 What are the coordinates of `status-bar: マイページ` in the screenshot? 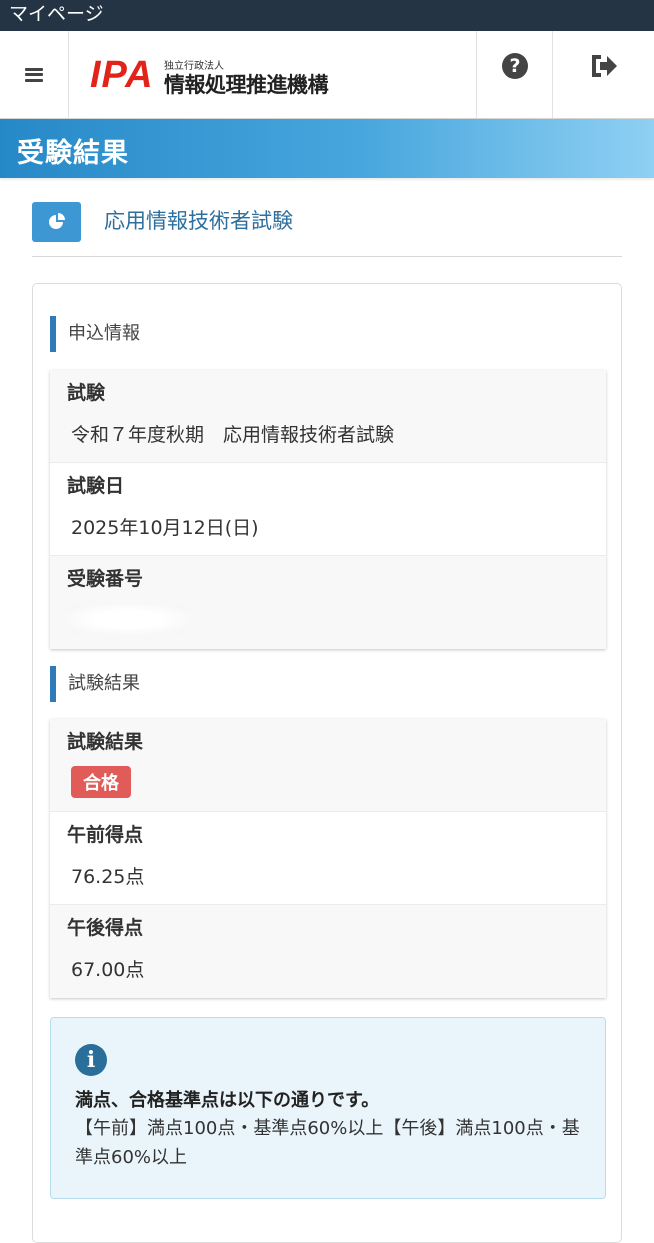 It's located at (327, 15).